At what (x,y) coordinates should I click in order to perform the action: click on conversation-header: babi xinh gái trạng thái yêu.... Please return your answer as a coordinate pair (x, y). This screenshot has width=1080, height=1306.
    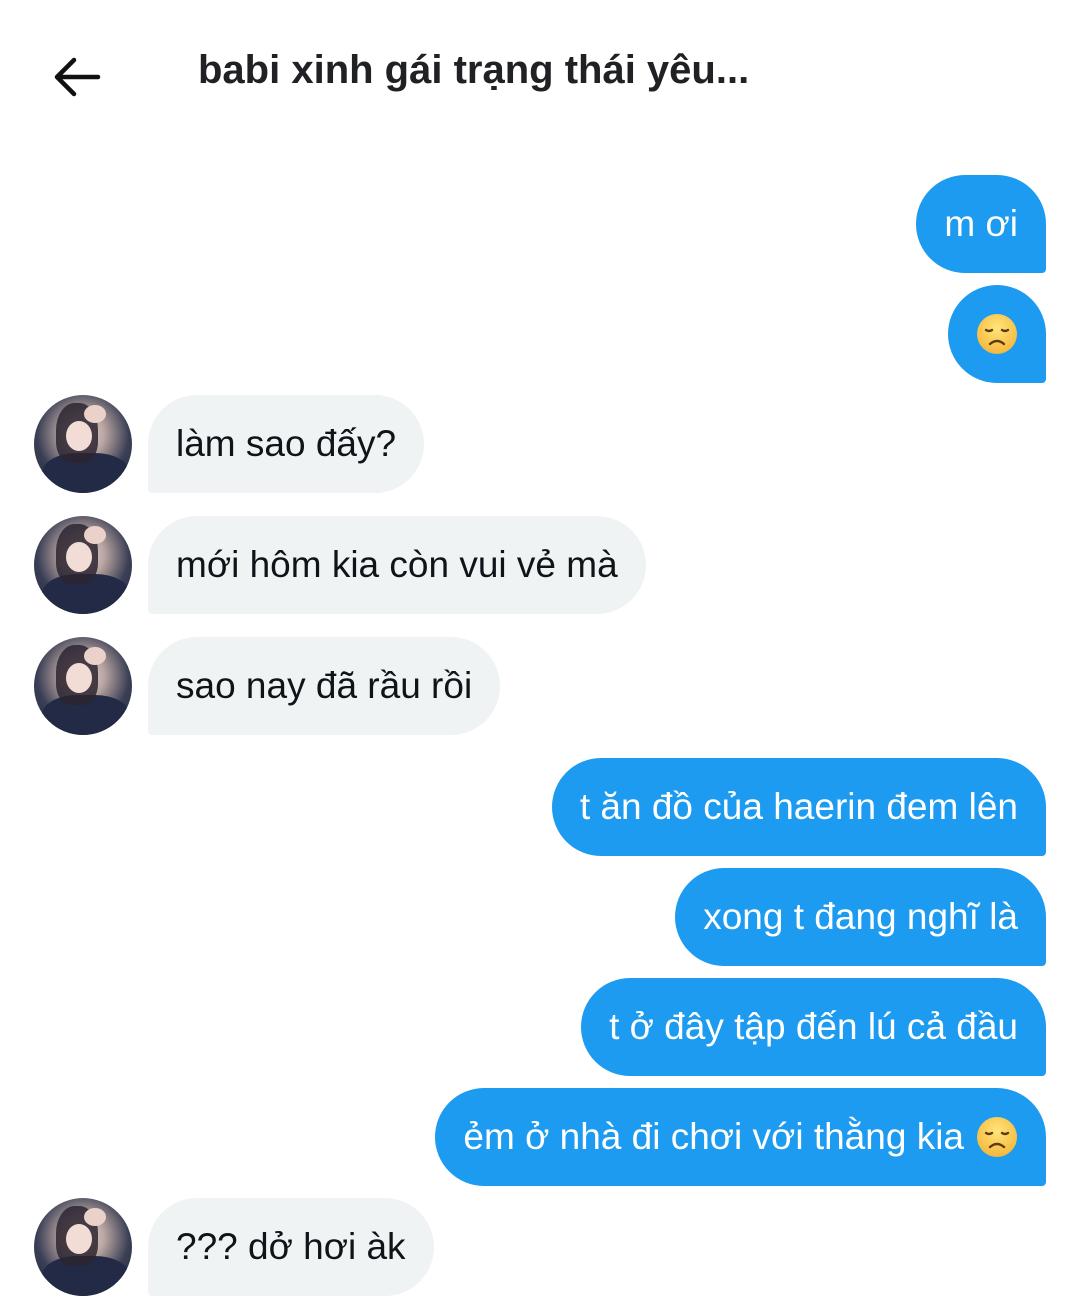
    Looking at the image, I should click on (540, 75).